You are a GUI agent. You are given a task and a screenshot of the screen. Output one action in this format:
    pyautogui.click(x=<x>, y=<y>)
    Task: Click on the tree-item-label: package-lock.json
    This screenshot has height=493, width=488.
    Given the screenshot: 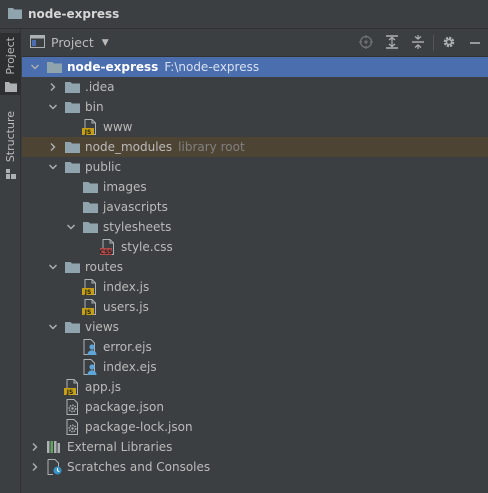 What is the action you would take?
    pyautogui.click(x=139, y=427)
    